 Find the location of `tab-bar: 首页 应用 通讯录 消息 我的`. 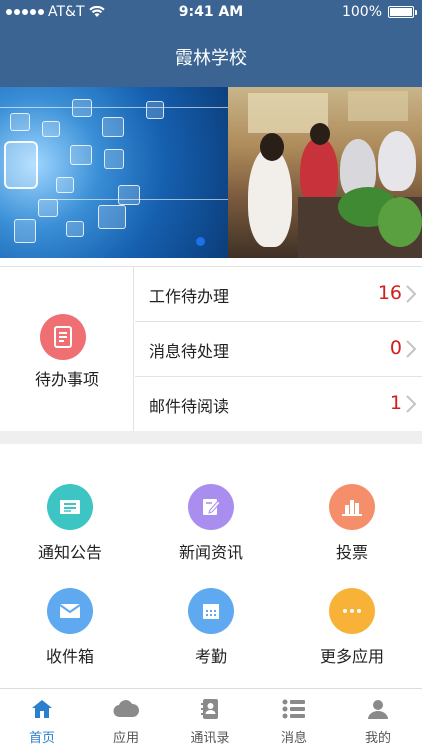

tab-bar: 首页 应用 通讯录 消息 我的 is located at coordinates (211, 719).